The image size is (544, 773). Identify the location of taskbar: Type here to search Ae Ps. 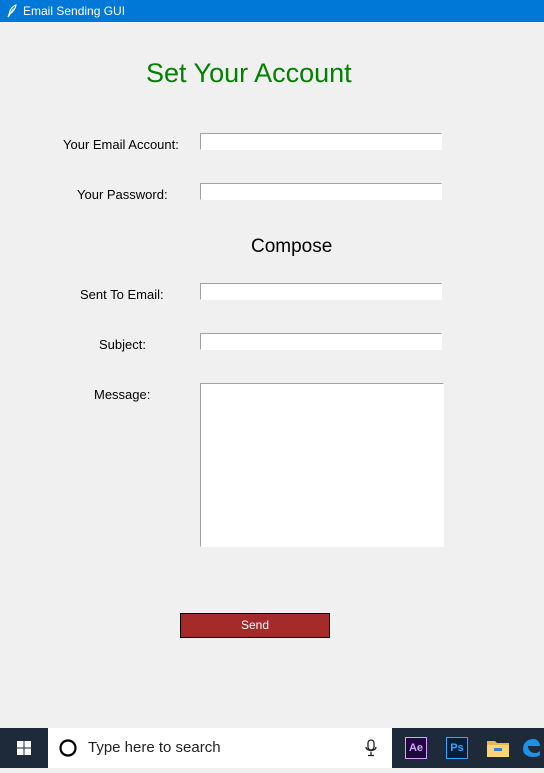
(272, 748).